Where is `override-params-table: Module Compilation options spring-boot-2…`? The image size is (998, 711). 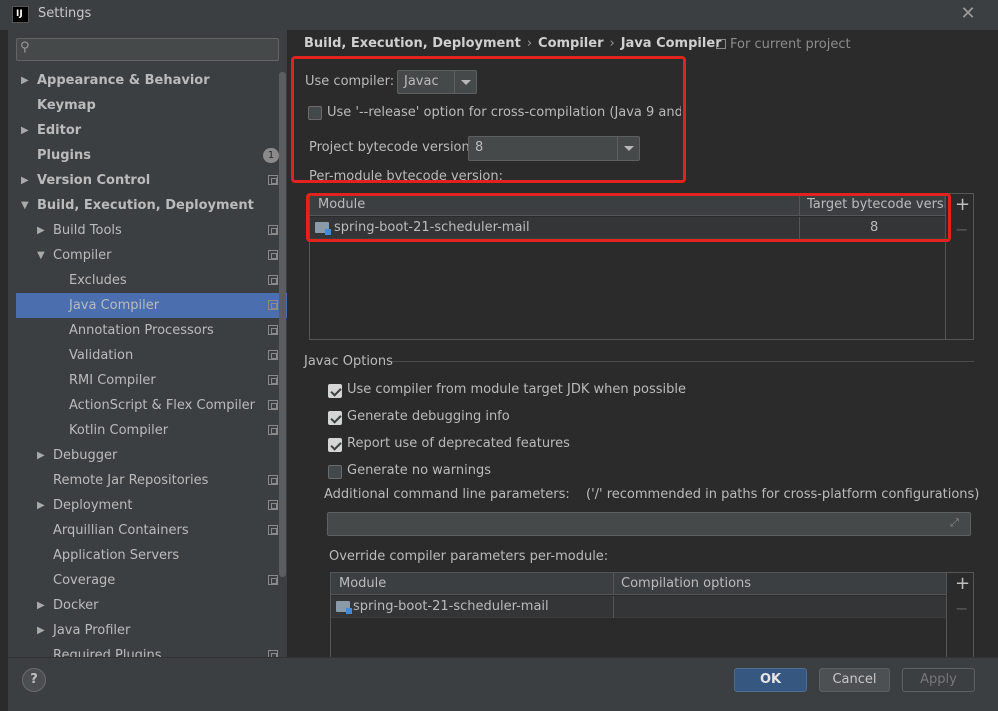
override-params-table: Module Compilation options spring-boot-2… is located at coordinates (638, 615).